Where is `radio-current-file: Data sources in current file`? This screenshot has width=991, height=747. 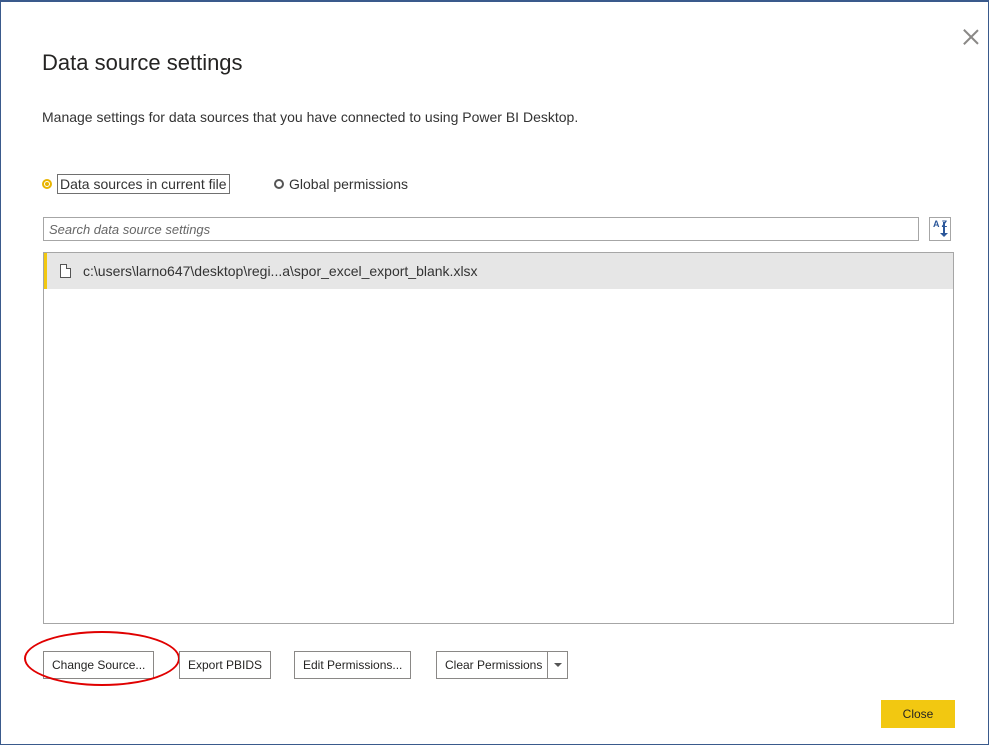 radio-current-file: Data sources in current file is located at coordinates (136, 184).